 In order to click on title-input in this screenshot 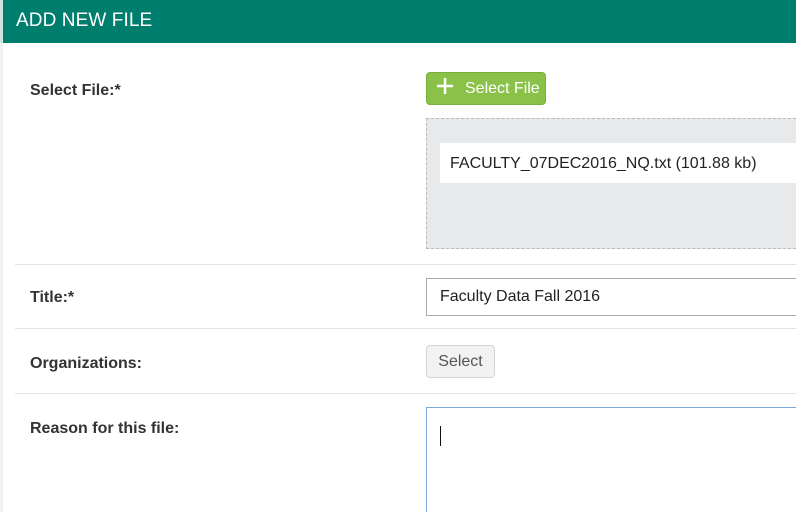, I will do `click(611, 297)`.